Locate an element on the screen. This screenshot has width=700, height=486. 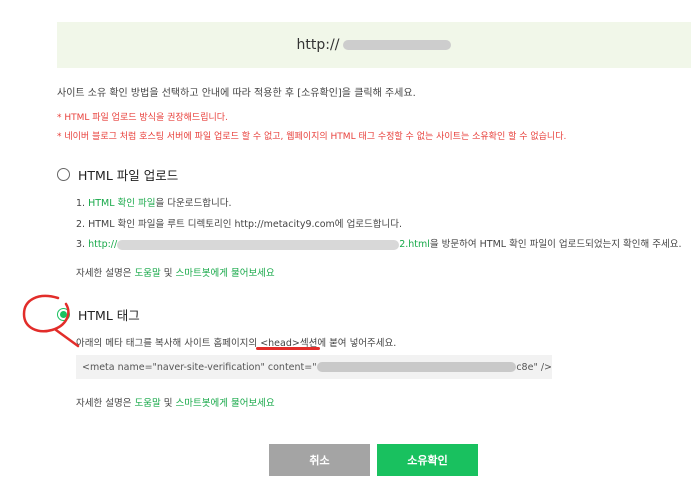
help-text-tag: 자세한 설명은 도움말 및 스마트봇에게 물어보세요 is located at coordinates (175, 403).